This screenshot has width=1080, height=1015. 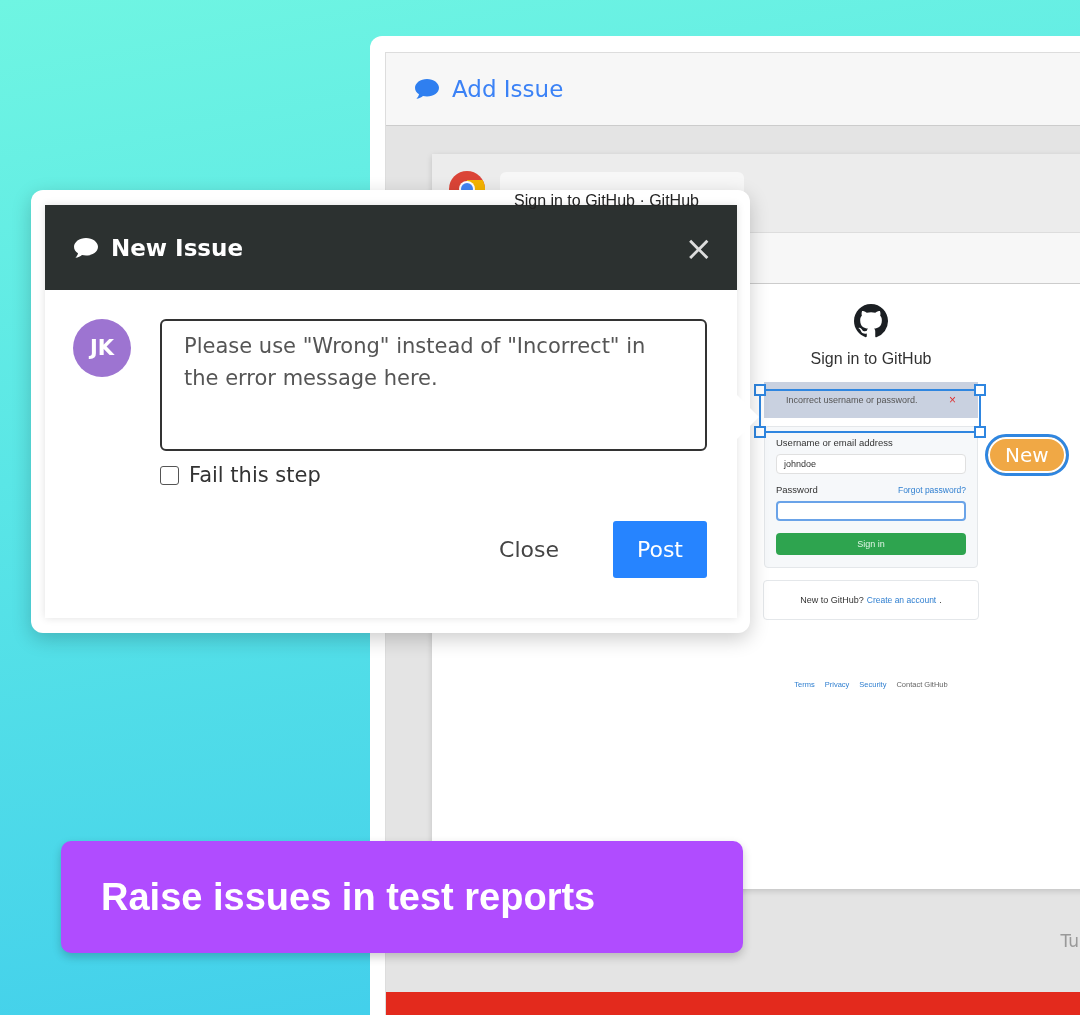 What do you see at coordinates (255, 475) in the screenshot?
I see `checkbox-label: Fail this step` at bounding box center [255, 475].